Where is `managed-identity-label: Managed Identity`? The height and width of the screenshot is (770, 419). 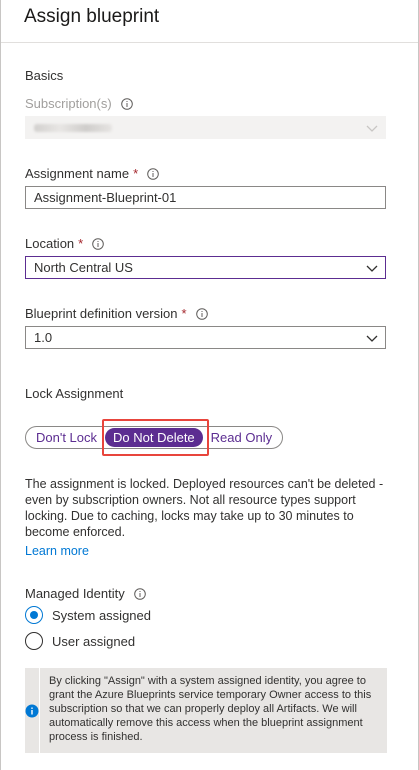 managed-identity-label: Managed Identity is located at coordinates (85, 593).